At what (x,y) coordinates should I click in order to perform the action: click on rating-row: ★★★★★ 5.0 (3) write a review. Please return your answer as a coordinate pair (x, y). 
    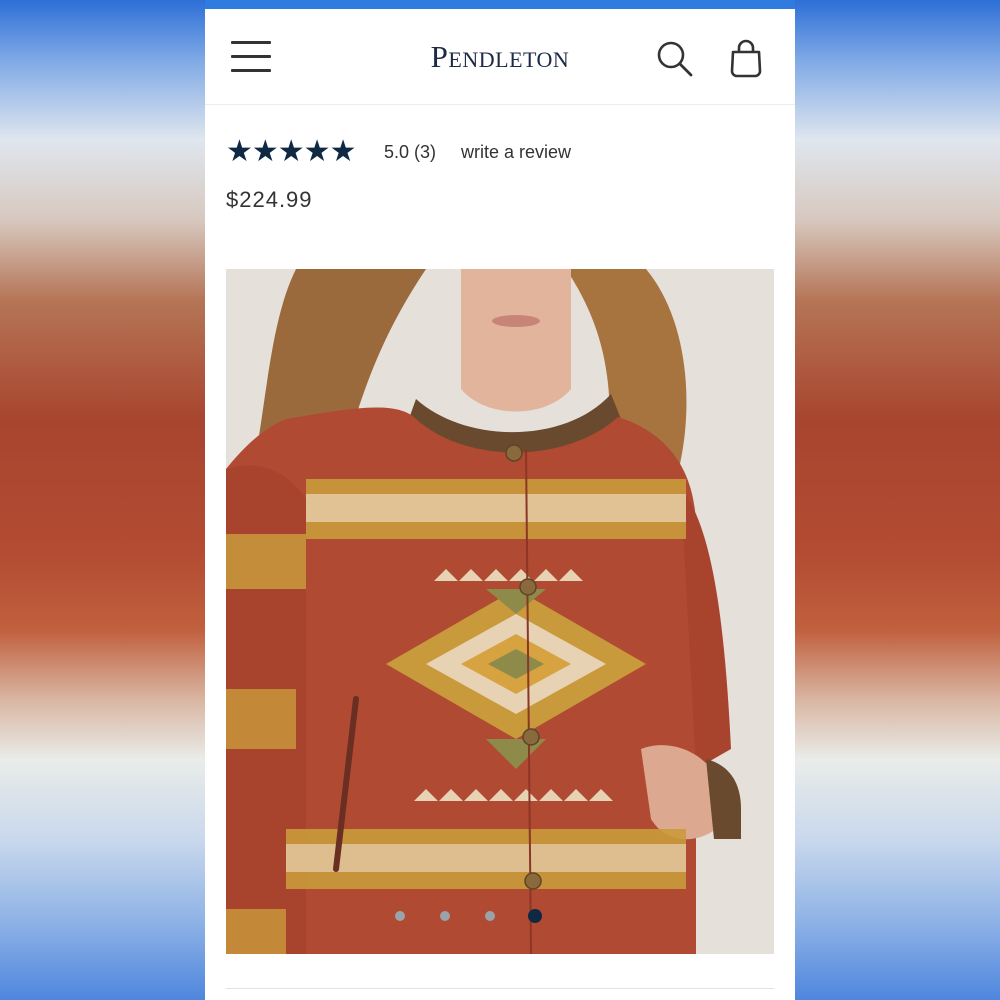
    Looking at the image, I should click on (506, 152).